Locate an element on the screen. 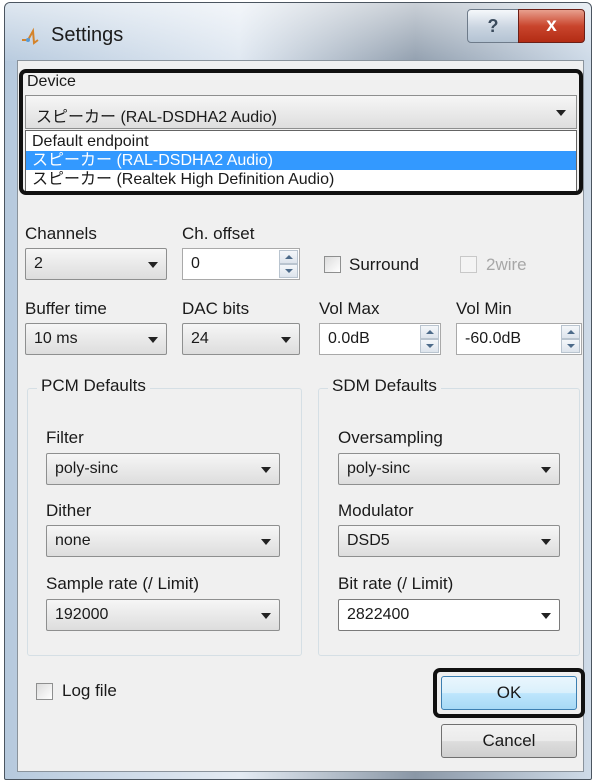 The image size is (594, 782). buffer-time-select: 10 ms is located at coordinates (96, 339).